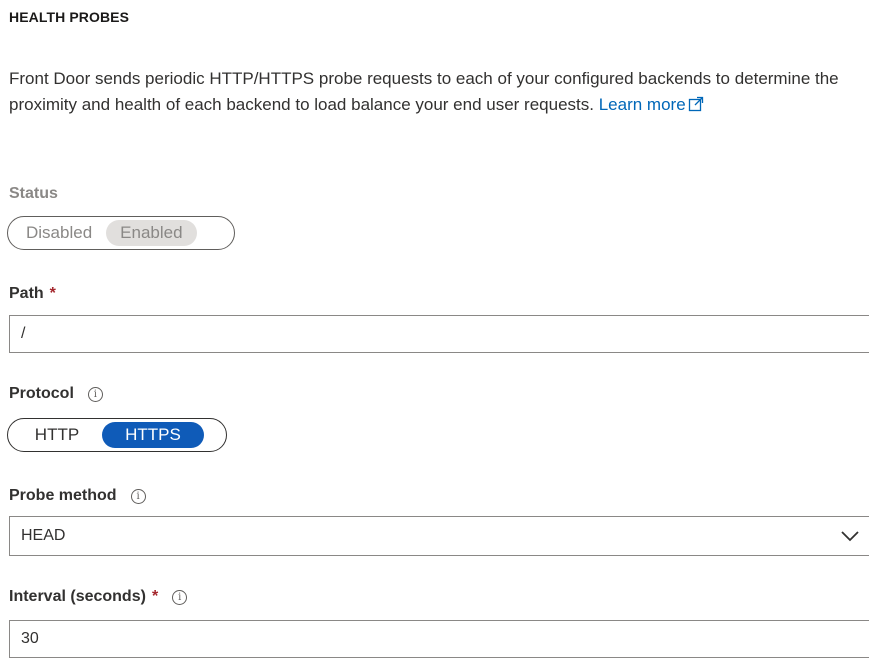 The width and height of the screenshot is (869, 658). What do you see at coordinates (439, 536) in the screenshot?
I see `probe-method-dropdown: HEAD` at bounding box center [439, 536].